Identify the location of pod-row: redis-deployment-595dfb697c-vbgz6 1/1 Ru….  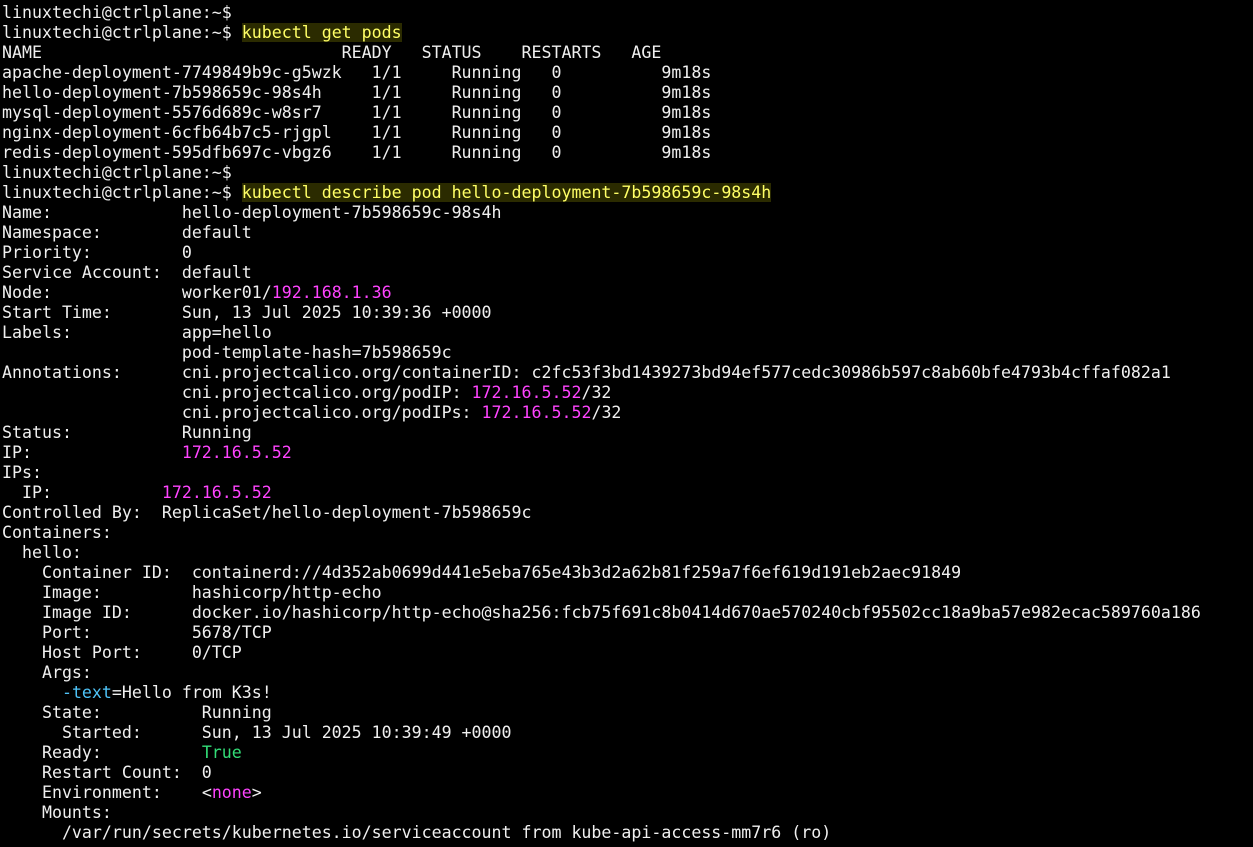
(357, 152).